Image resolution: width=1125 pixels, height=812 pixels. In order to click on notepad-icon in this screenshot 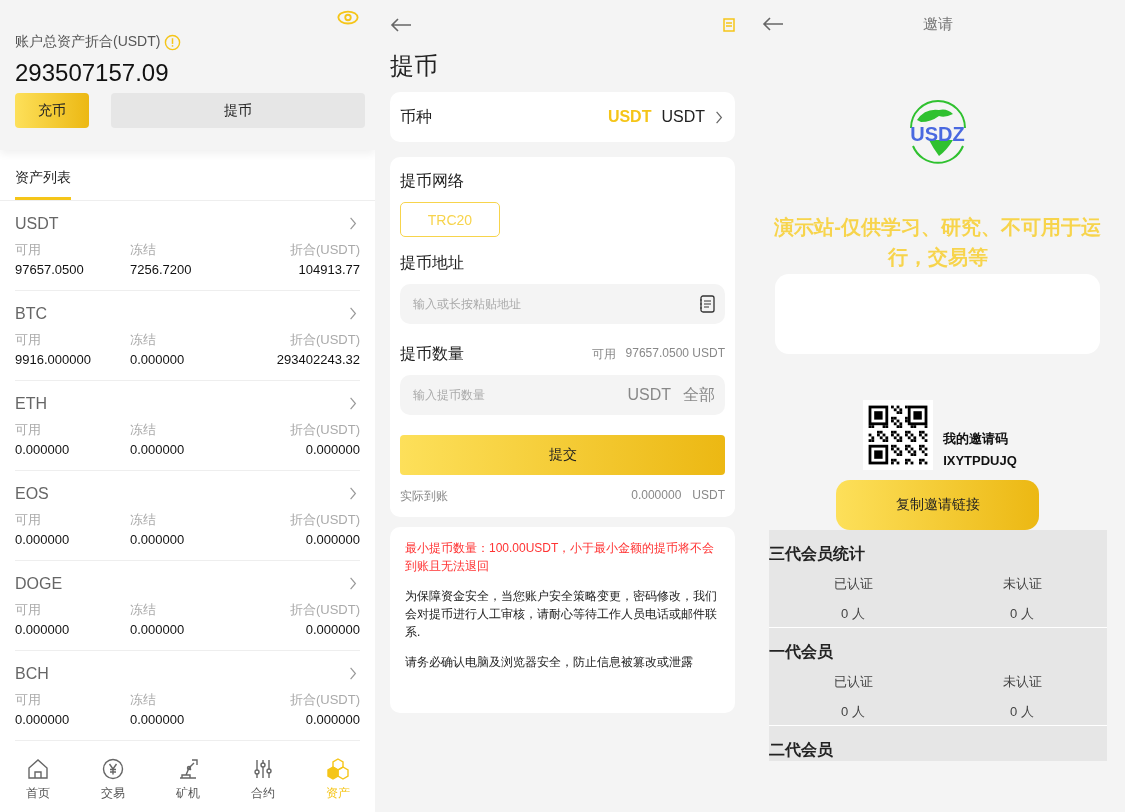, I will do `click(707, 304)`.